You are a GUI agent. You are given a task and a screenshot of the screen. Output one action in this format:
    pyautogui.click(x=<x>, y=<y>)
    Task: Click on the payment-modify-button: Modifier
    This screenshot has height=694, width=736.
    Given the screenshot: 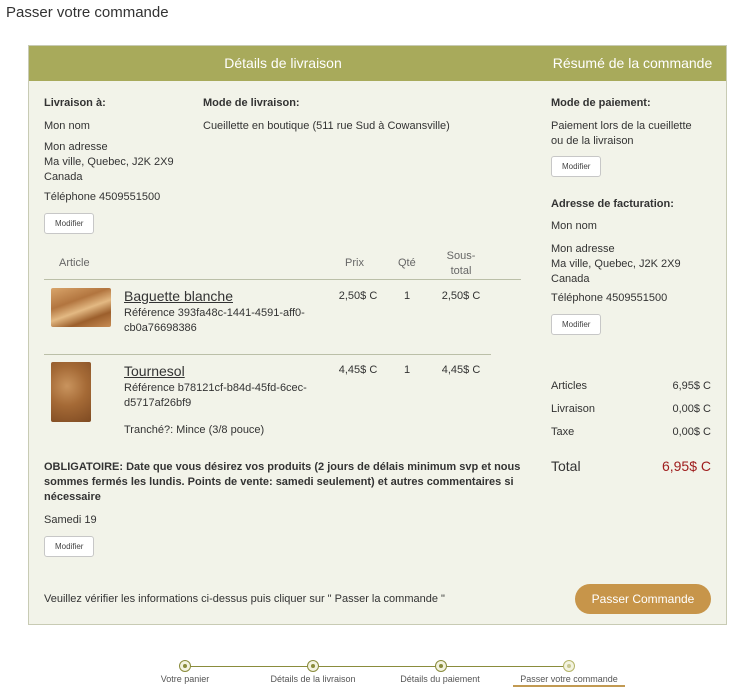 What is the action you would take?
    pyautogui.click(x=576, y=166)
    